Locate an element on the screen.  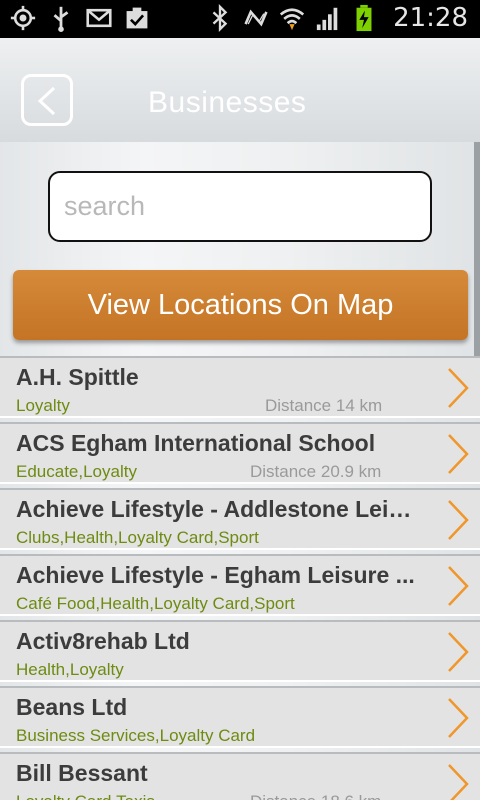
business-name: ACS Egham International School is located at coordinates (196, 443).